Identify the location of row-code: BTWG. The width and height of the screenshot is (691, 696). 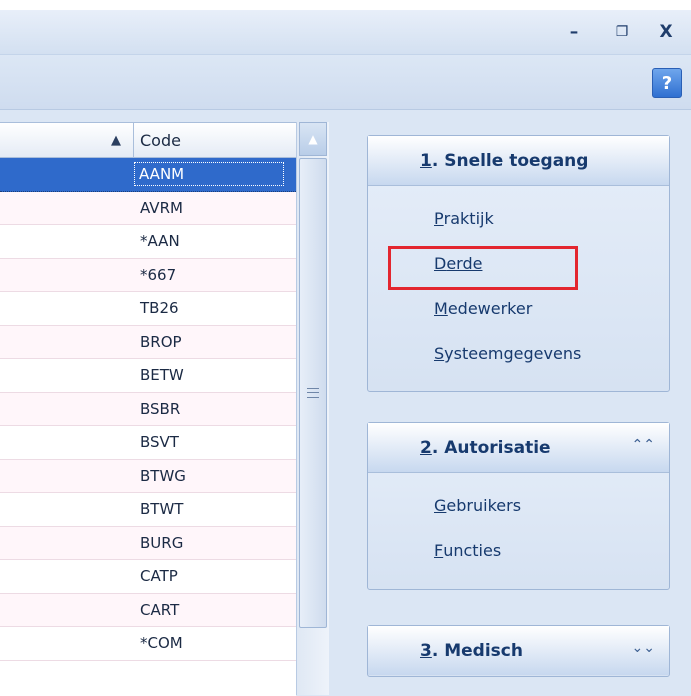
(163, 475).